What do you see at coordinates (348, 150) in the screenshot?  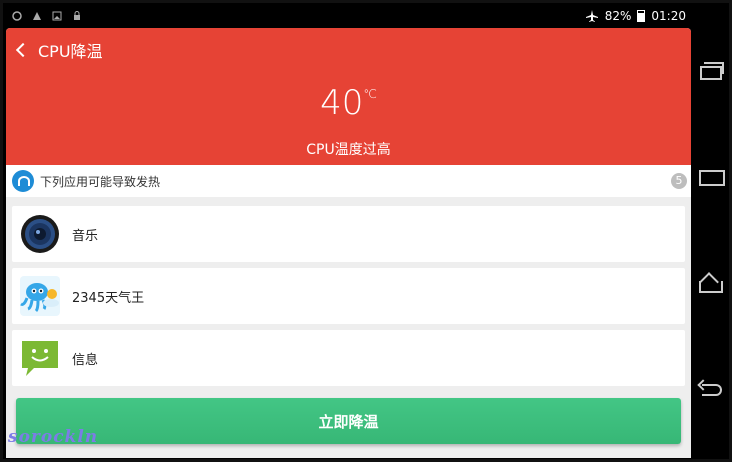 I see `temperature-message: CPU温度过高` at bounding box center [348, 150].